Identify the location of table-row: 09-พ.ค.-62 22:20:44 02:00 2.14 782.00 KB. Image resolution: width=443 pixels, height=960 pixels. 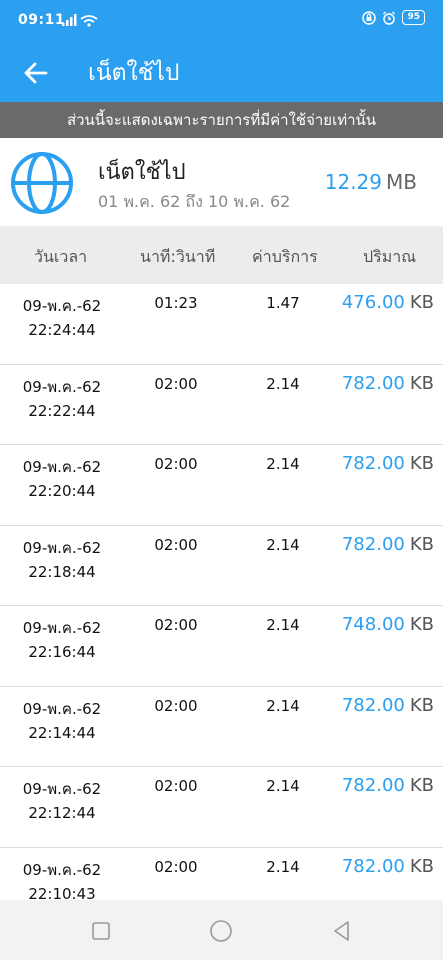
(221, 485).